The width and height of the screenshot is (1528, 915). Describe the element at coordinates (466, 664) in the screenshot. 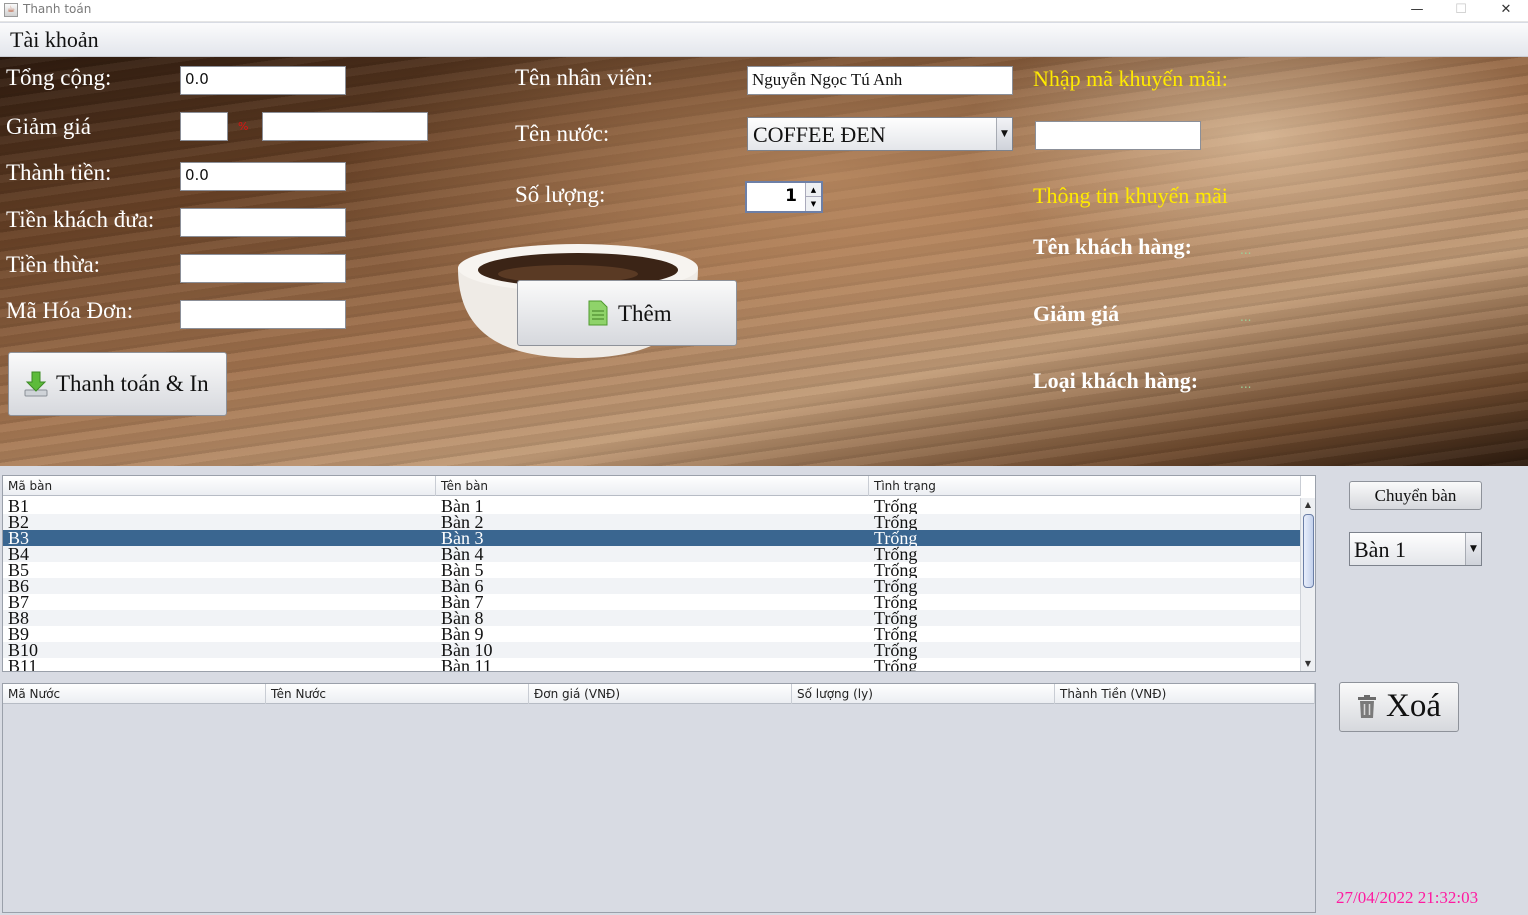

I see `cell-table-name: Bàn 11` at that location.